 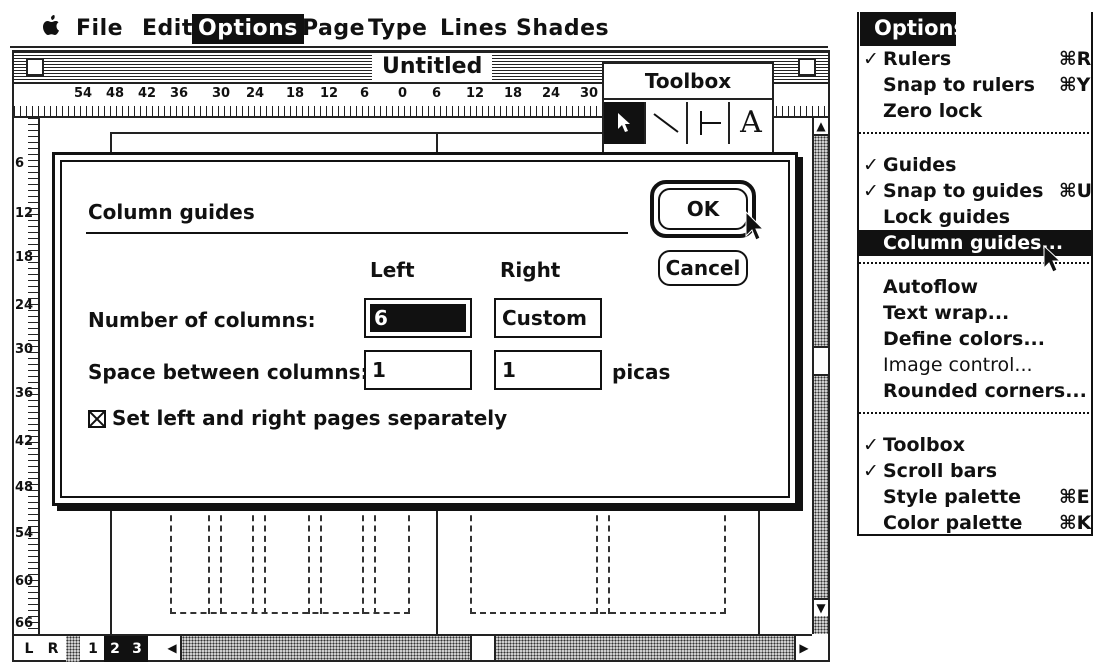 I want to click on default-button-ring: OK, so click(x=703, y=209).